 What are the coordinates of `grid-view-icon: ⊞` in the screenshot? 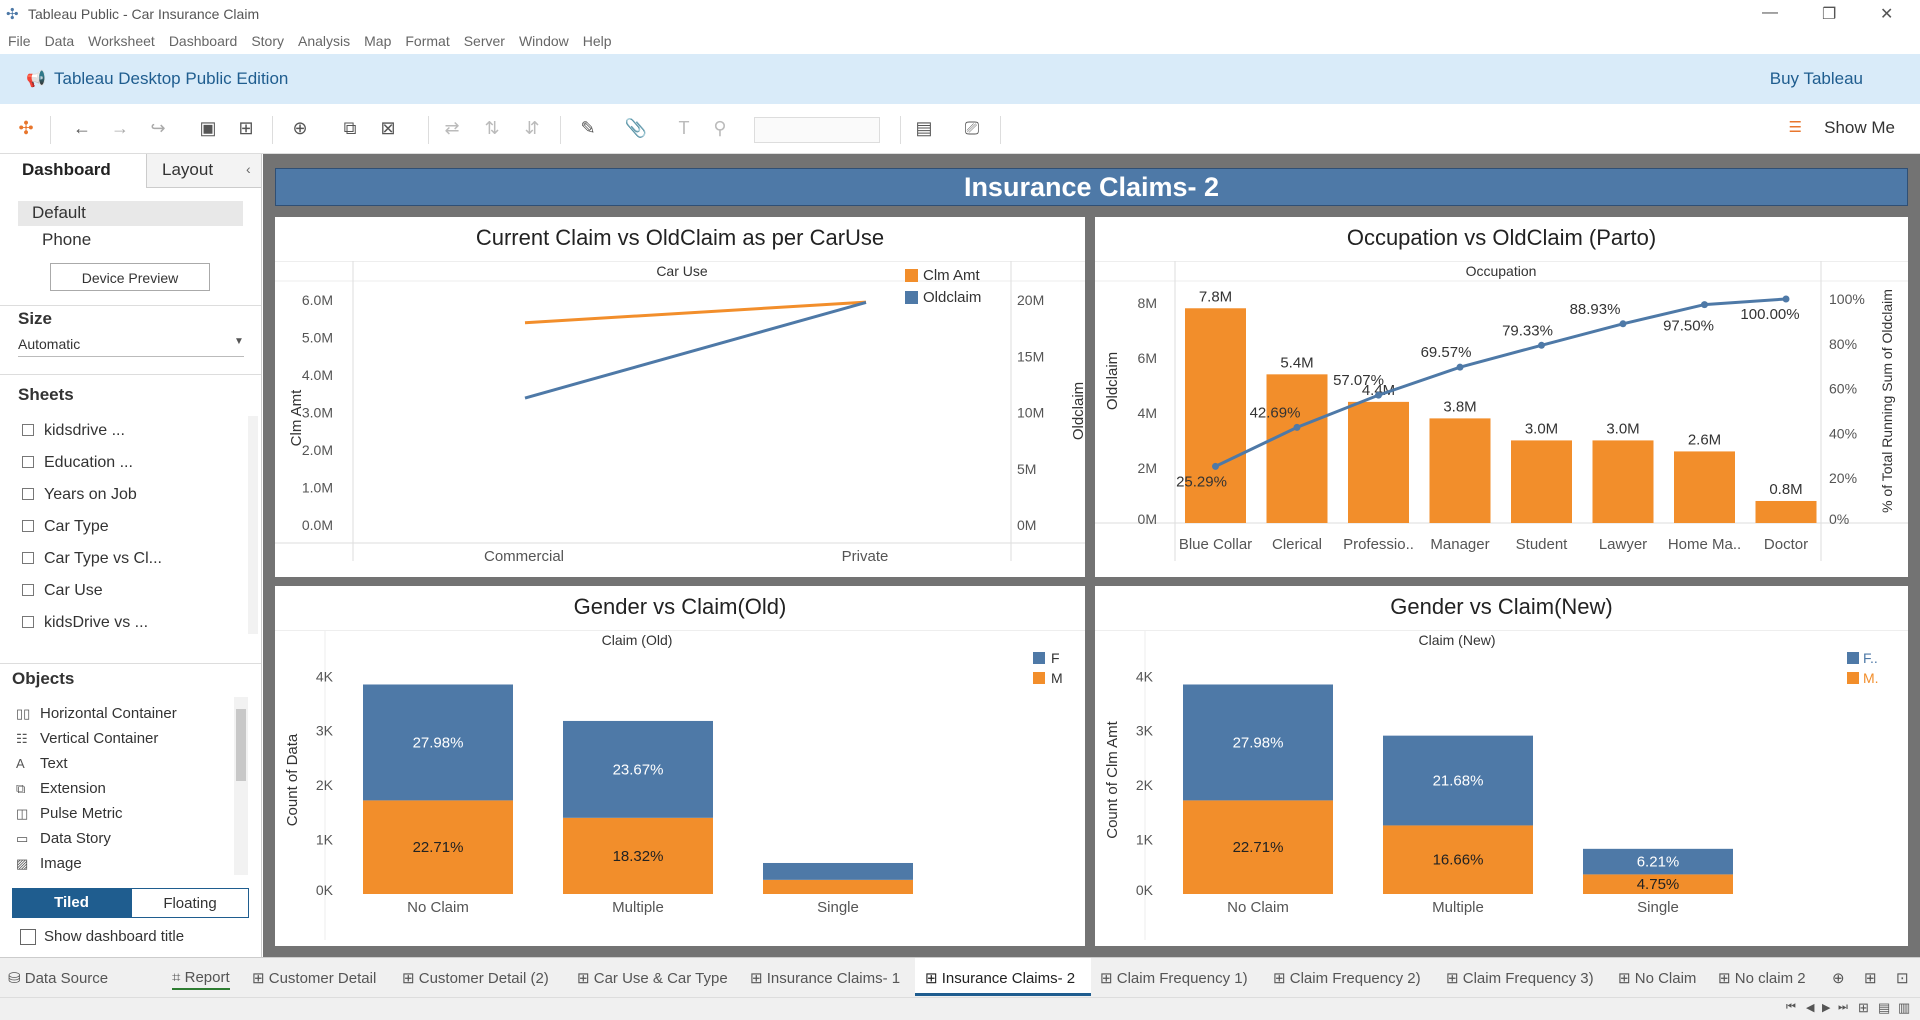 It's located at (1863, 1008).